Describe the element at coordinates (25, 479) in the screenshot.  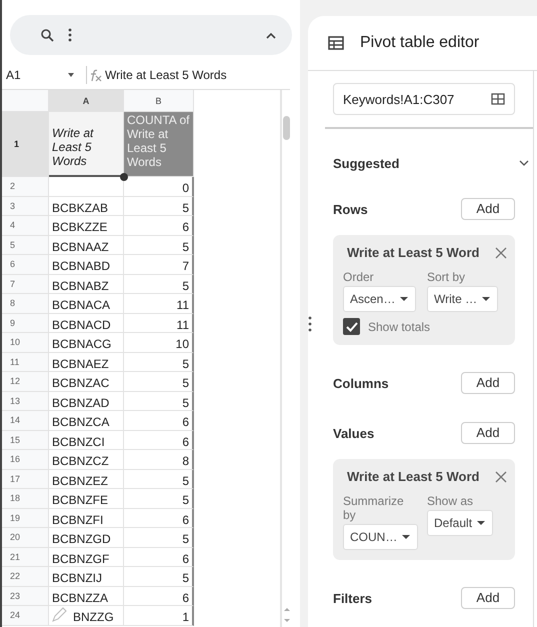
I see `row-number: 17` at that location.